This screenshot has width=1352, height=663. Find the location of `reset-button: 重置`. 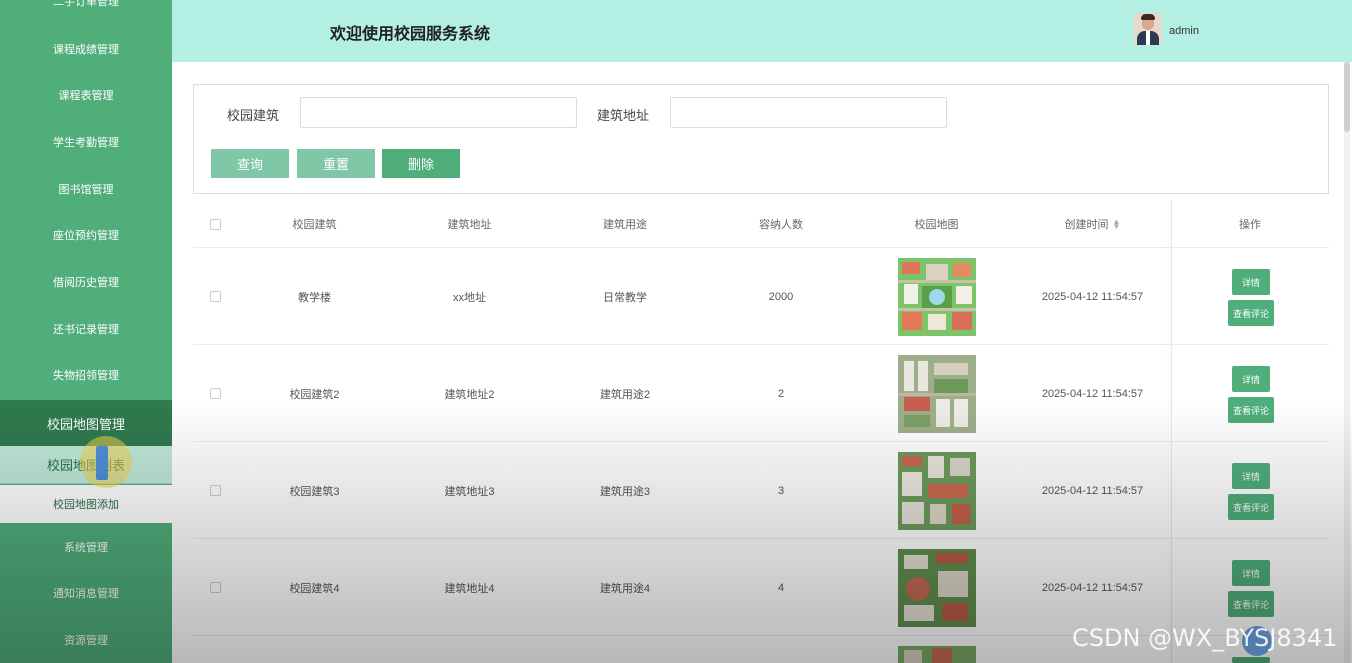

reset-button: 重置 is located at coordinates (336, 163).